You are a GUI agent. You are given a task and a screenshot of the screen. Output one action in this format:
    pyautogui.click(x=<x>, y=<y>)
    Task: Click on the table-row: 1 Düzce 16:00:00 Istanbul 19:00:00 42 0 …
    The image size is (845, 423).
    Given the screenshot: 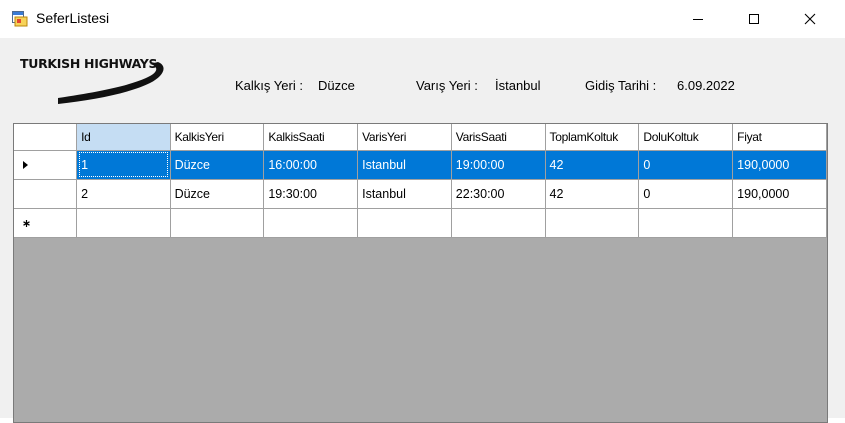 What is the action you would take?
    pyautogui.click(x=420, y=165)
    